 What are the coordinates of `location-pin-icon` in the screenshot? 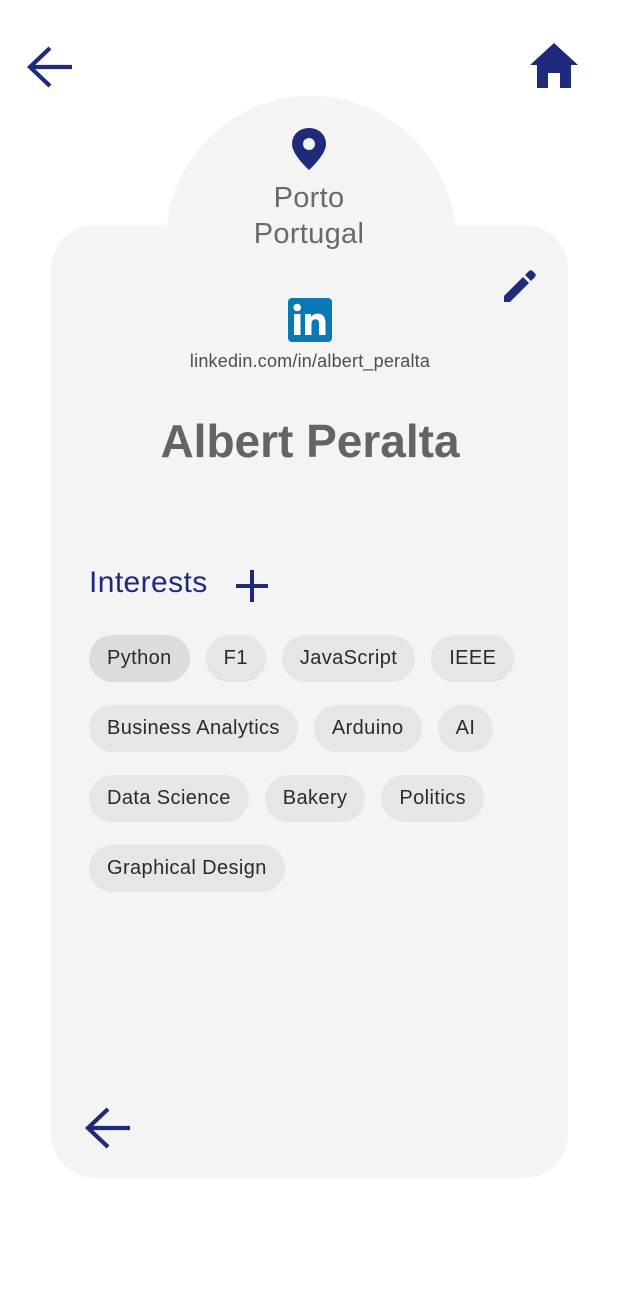 It's located at (309, 149).